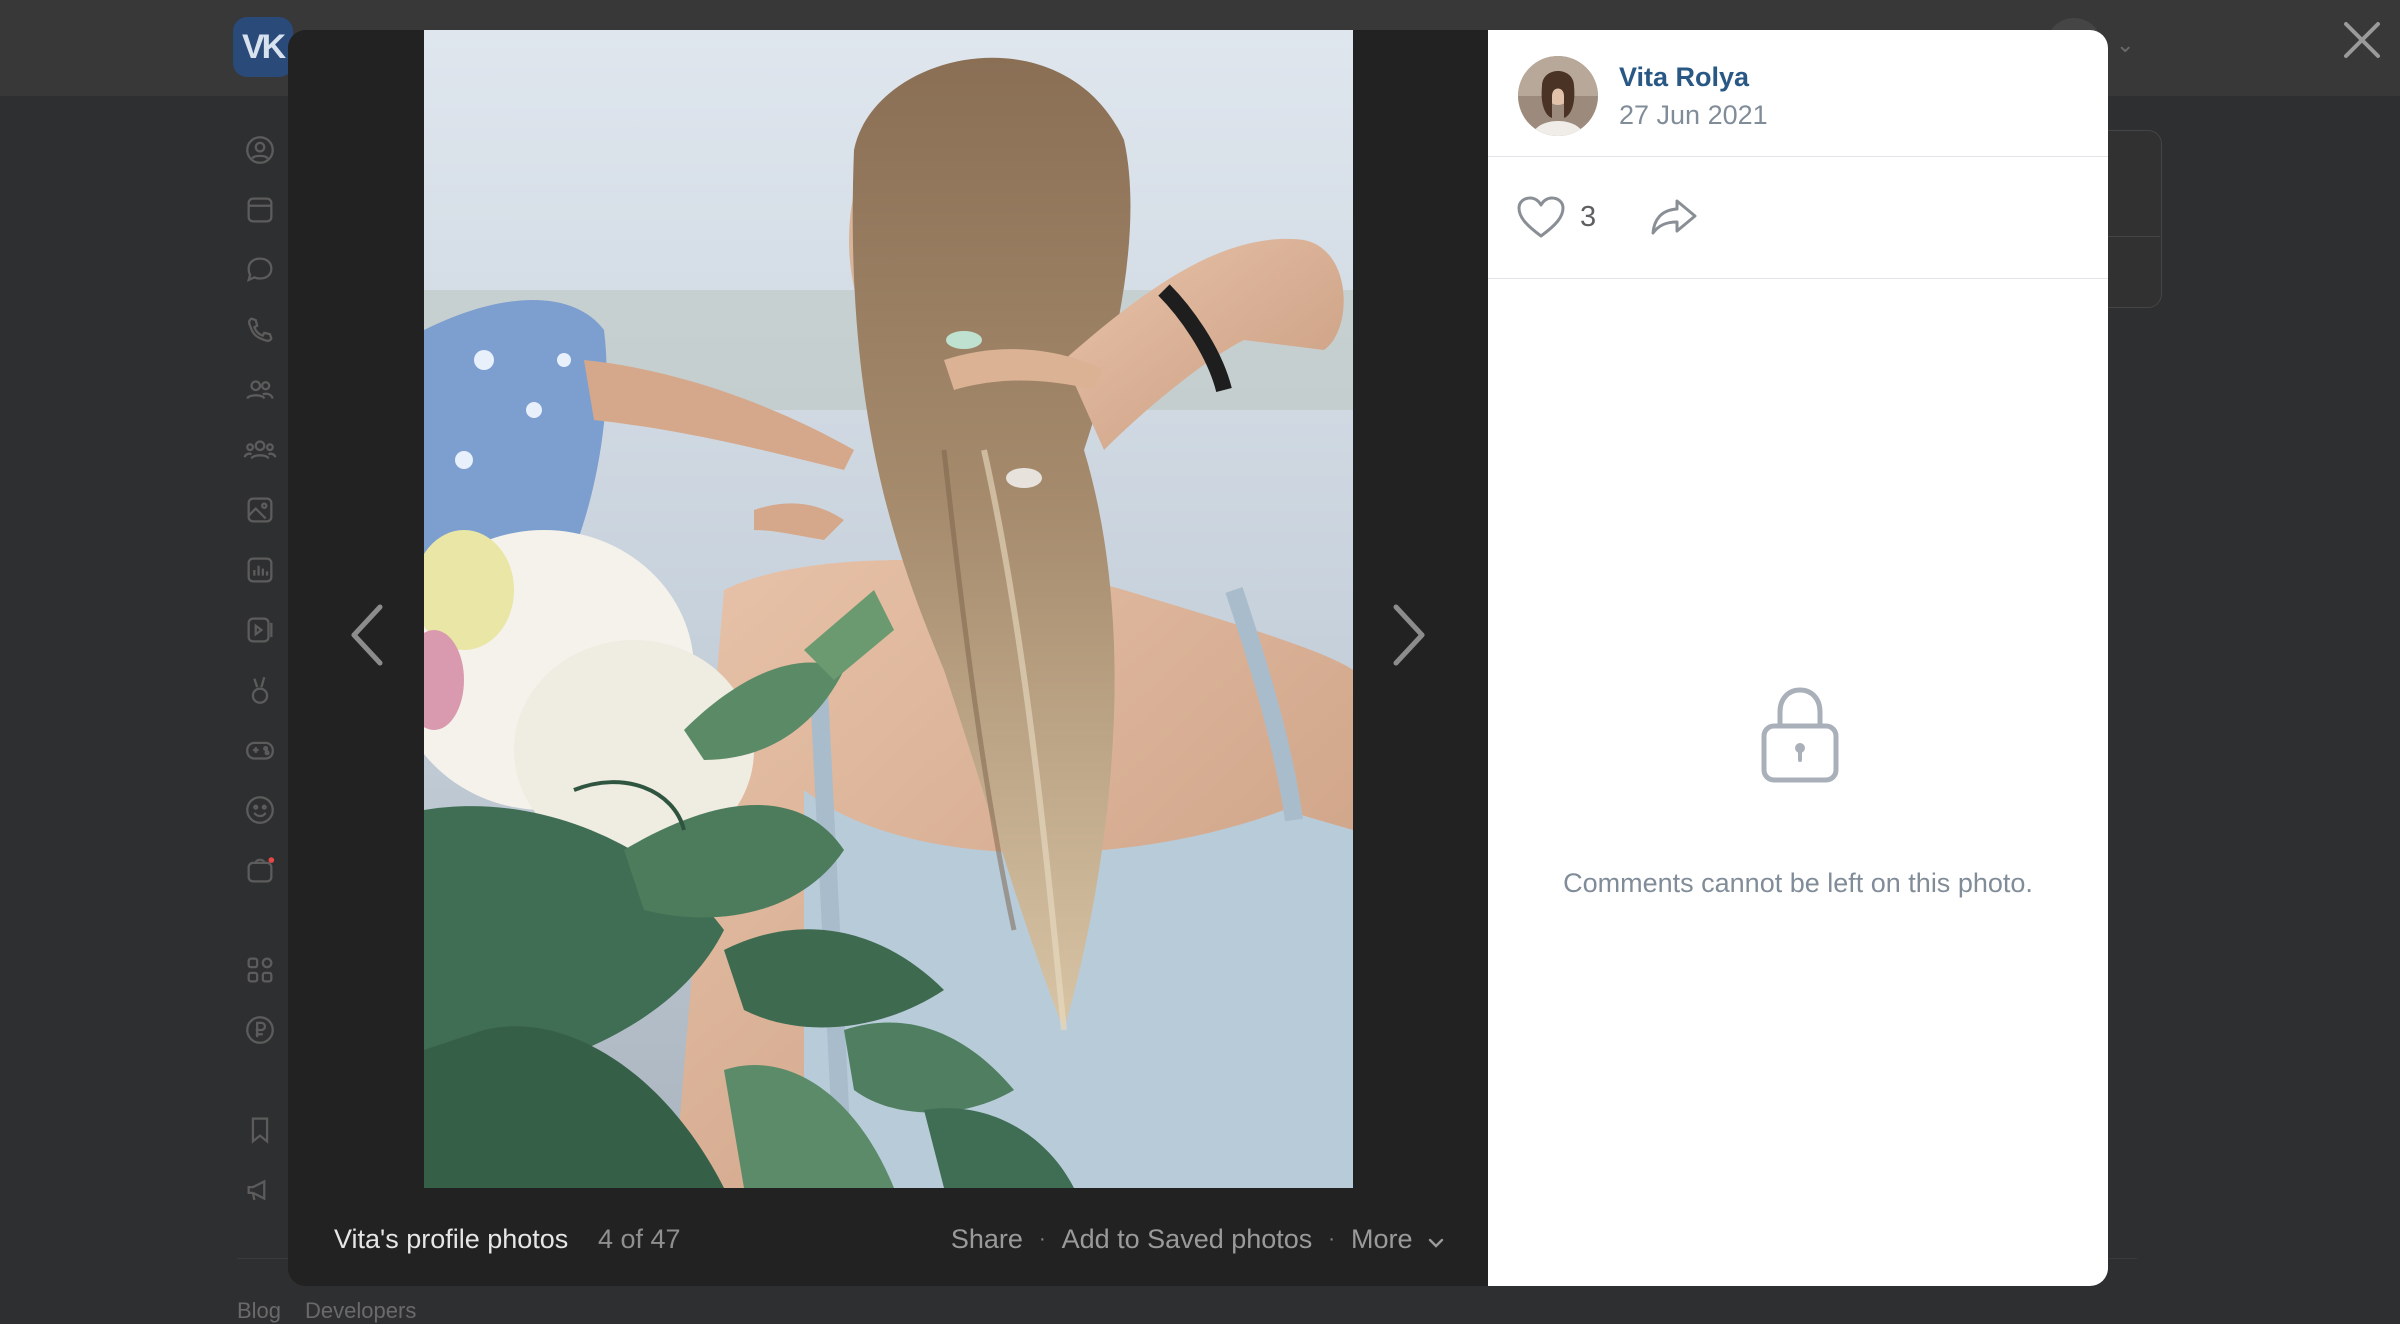 Image resolution: width=2400 pixels, height=1324 pixels. I want to click on comments-locked-message: Comments cannot be left on this photo., so click(1798, 883).